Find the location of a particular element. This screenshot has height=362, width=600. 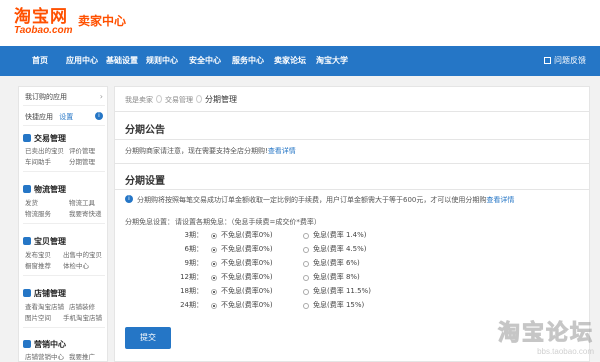

period-label: 12期： is located at coordinates (191, 277).